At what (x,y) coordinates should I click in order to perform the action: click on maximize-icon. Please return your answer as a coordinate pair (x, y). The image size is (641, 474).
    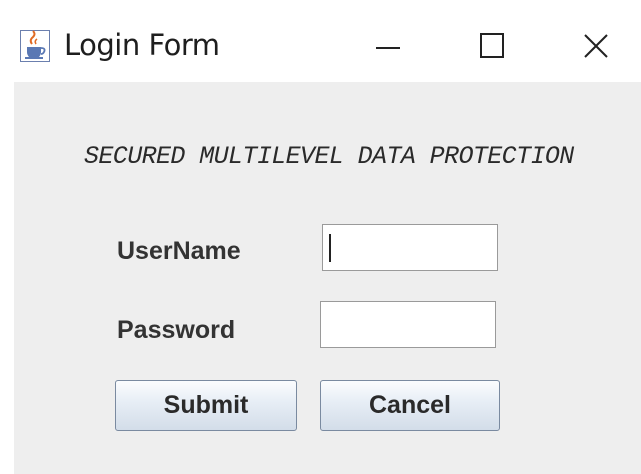
    Looking at the image, I should click on (492, 45).